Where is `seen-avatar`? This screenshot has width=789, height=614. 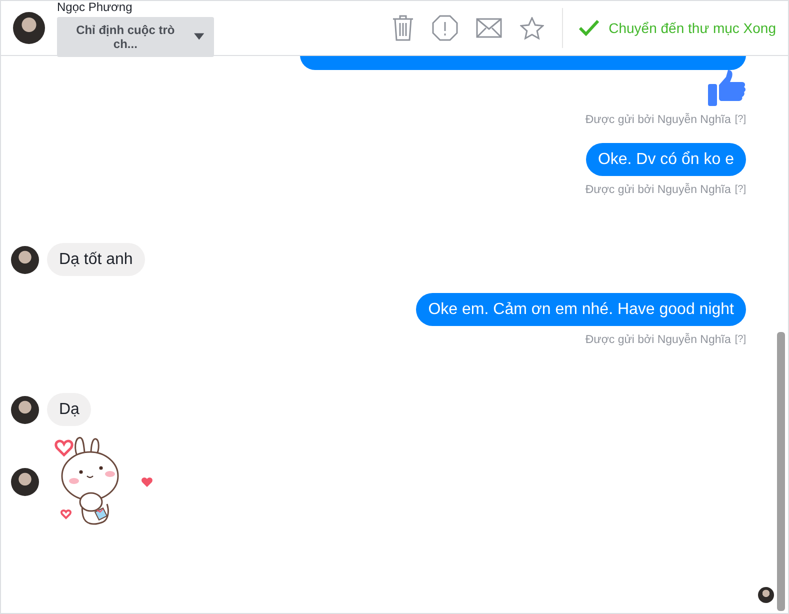 seen-avatar is located at coordinates (766, 595).